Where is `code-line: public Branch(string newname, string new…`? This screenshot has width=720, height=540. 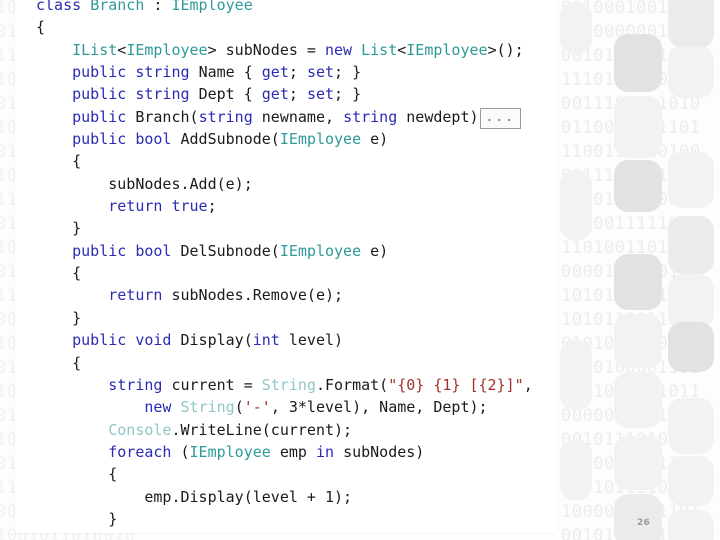 code-line: public Branch(string newname, string new… is located at coordinates (296, 117).